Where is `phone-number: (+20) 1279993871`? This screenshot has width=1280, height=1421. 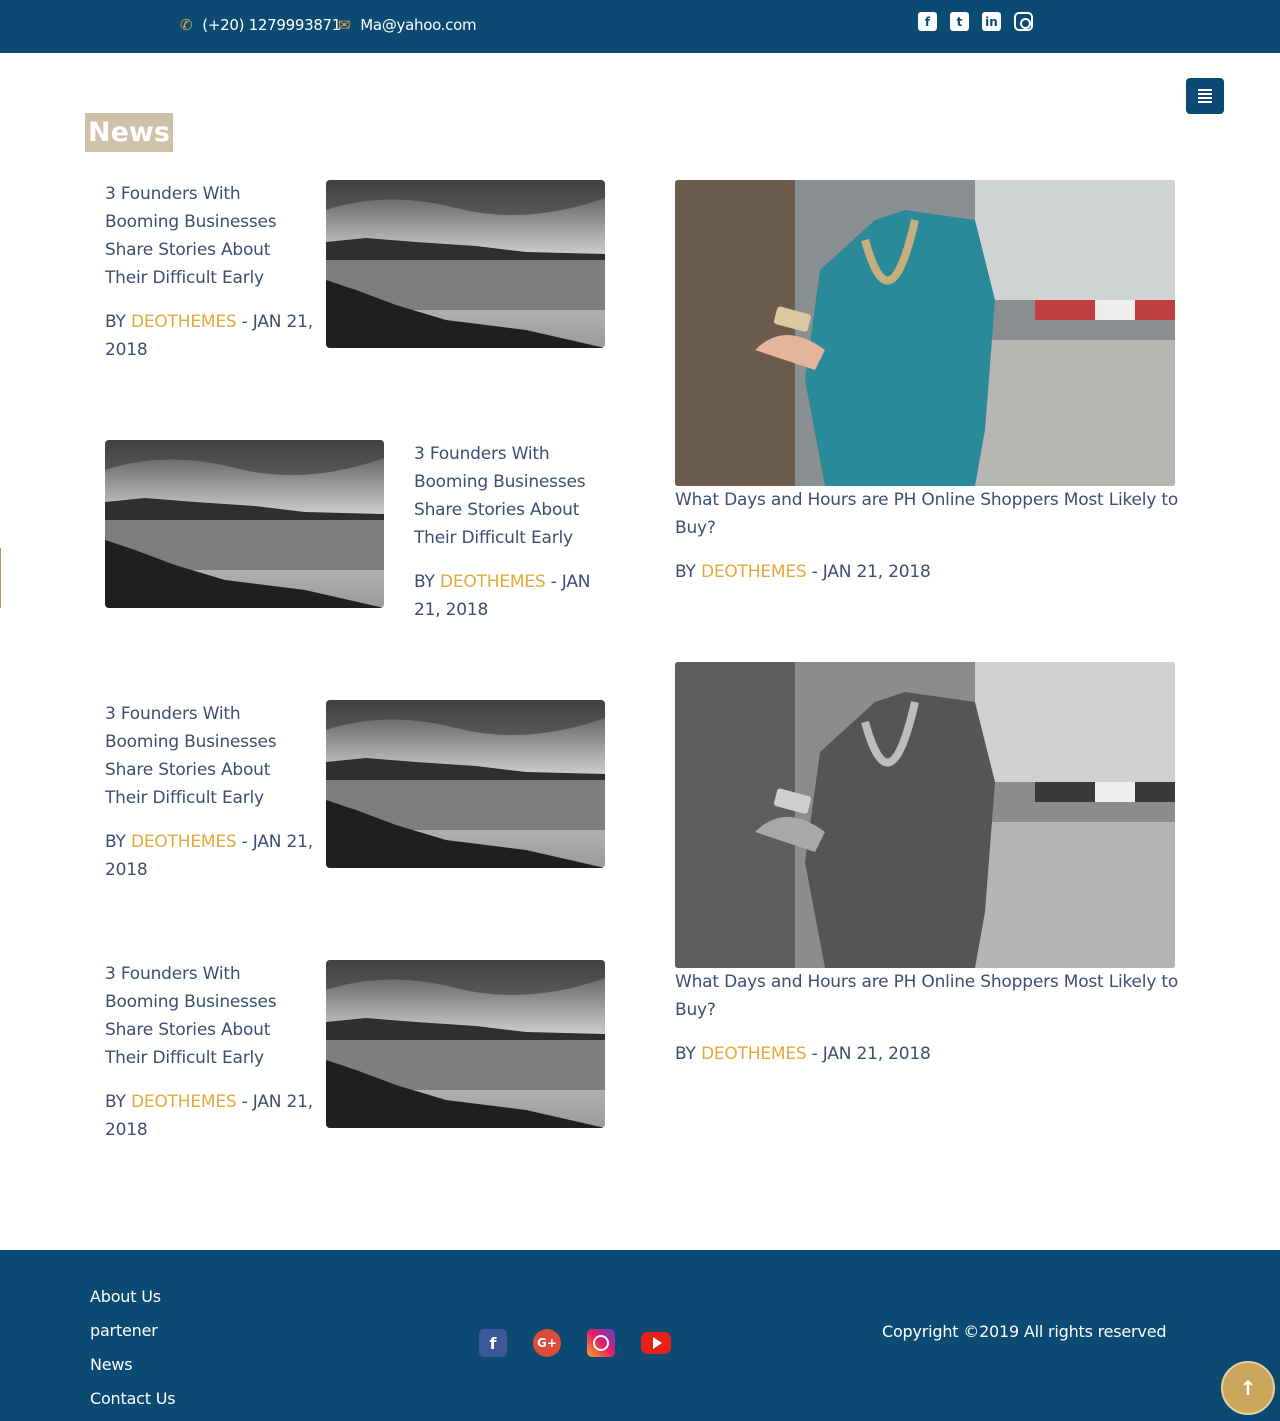 phone-number: (+20) 1279993871 is located at coordinates (272, 25).